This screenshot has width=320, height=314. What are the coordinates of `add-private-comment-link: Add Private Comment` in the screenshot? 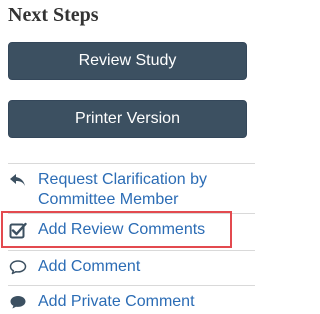 It's located at (127, 302).